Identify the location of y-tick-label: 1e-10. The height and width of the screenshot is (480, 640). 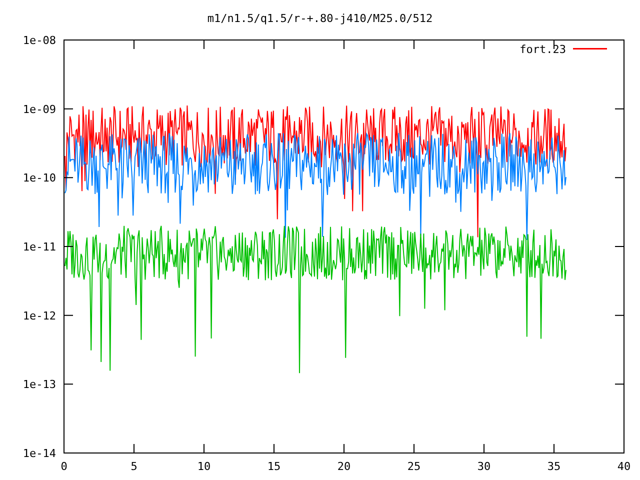
(39, 178).